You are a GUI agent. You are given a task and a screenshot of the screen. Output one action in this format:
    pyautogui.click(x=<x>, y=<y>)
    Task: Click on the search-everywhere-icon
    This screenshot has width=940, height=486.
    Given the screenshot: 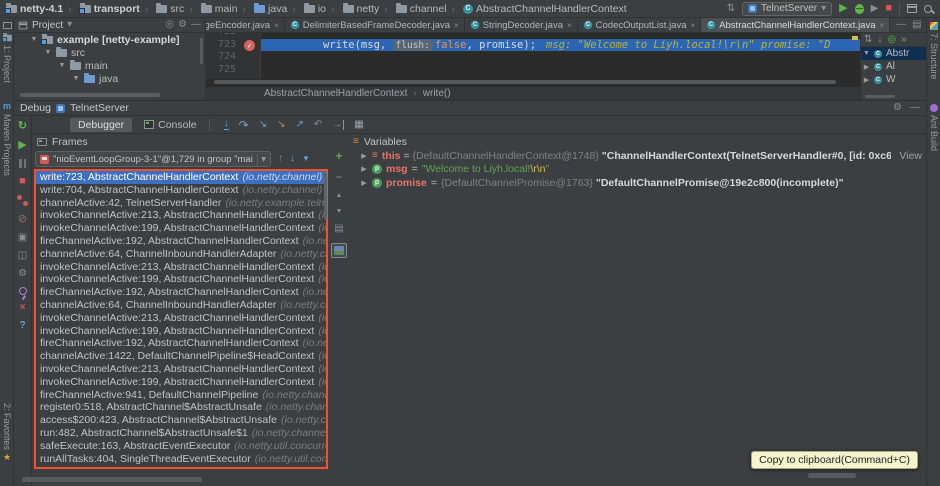 What is the action you would take?
    pyautogui.click(x=928, y=8)
    